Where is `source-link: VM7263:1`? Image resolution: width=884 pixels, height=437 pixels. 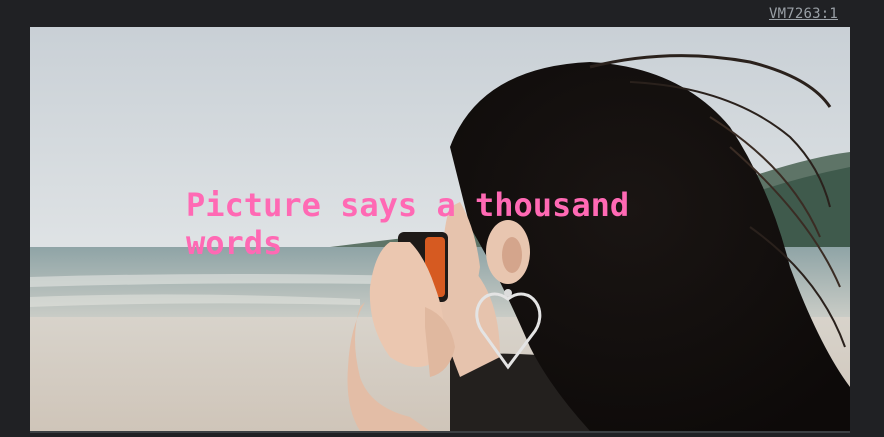 source-link: VM7263:1 is located at coordinates (803, 14).